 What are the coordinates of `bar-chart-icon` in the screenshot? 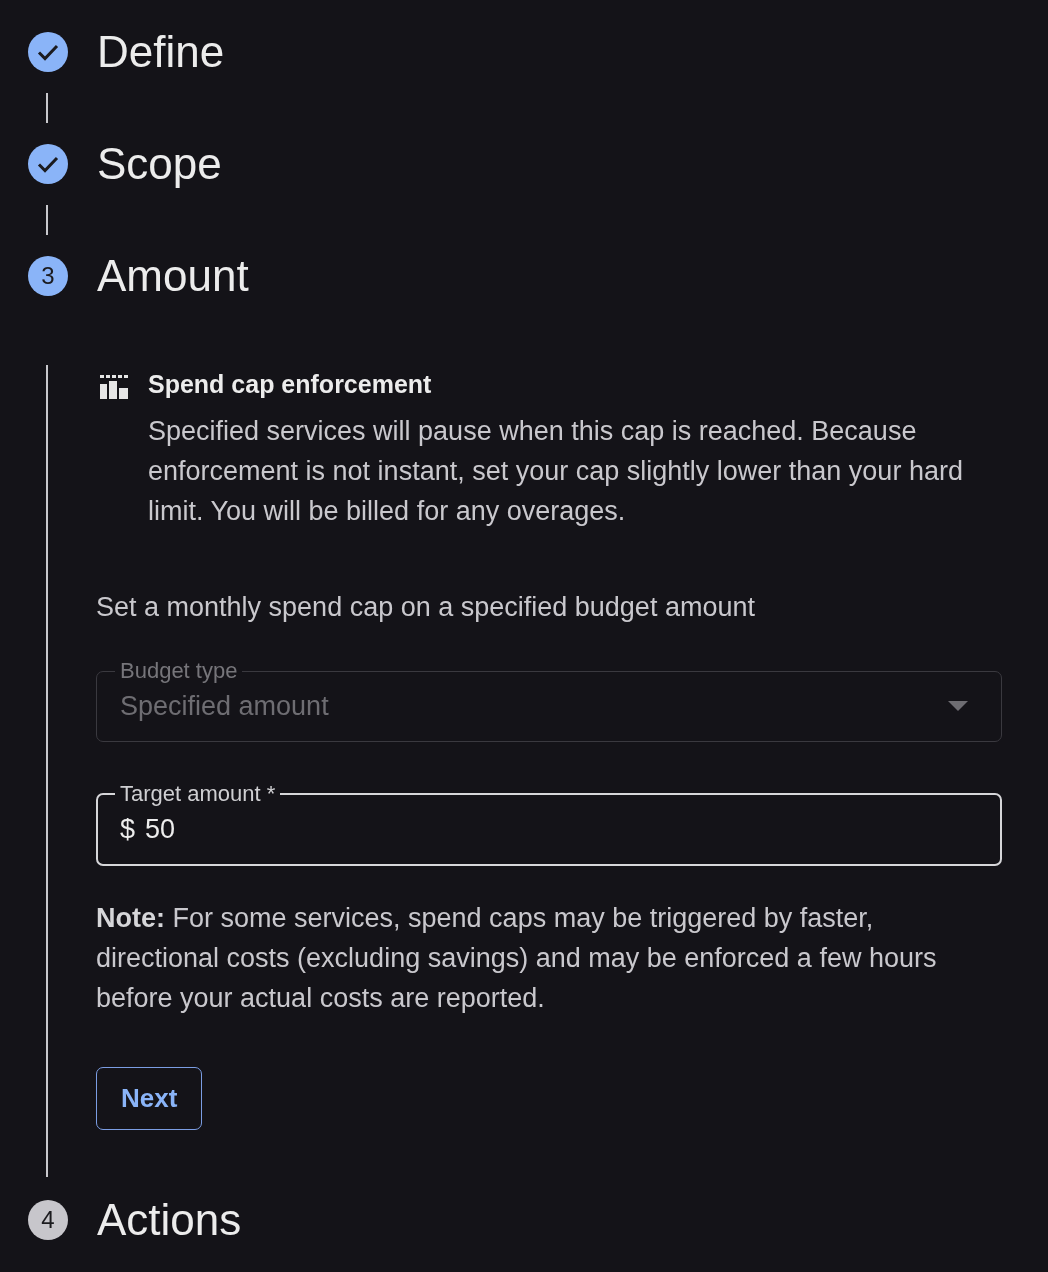 It's located at (114, 387).